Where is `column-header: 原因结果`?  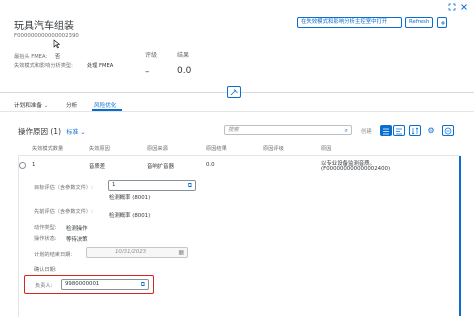
column-header: 原因结果 is located at coordinates (216, 148).